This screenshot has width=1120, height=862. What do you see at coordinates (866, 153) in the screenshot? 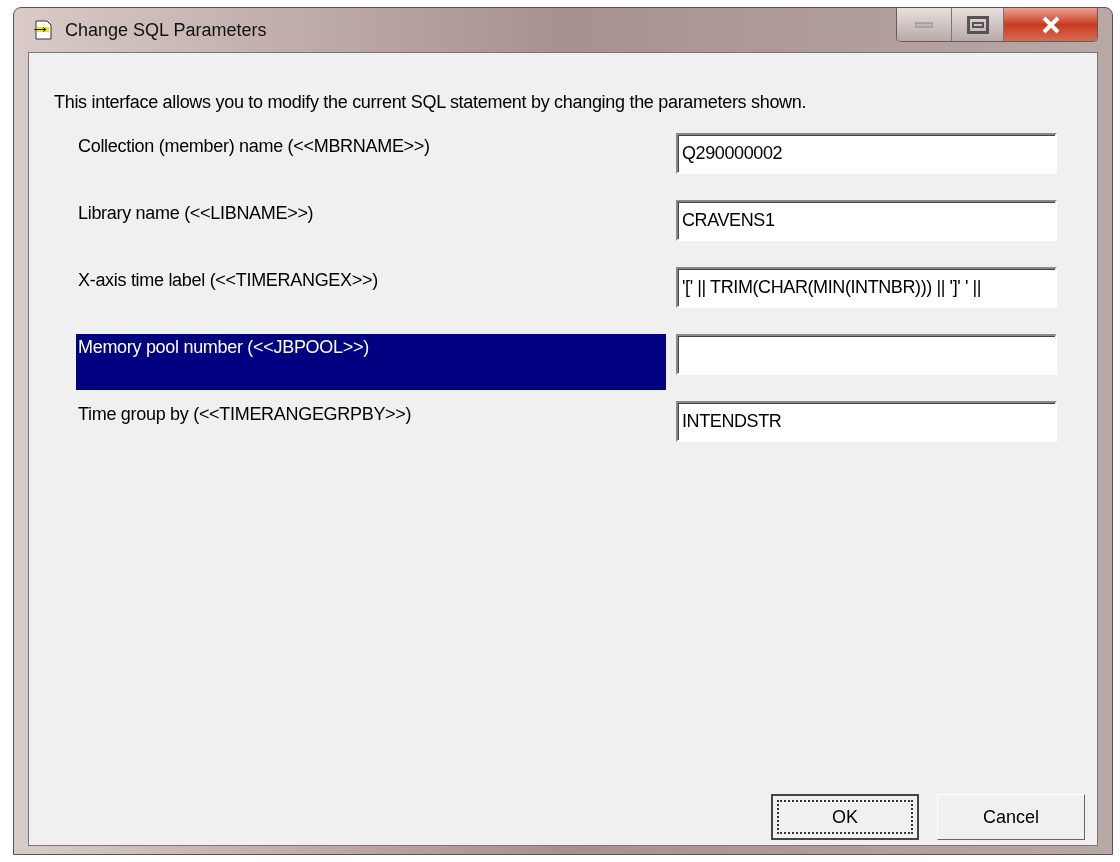
I see `parameter-field: Q290000002` at bounding box center [866, 153].